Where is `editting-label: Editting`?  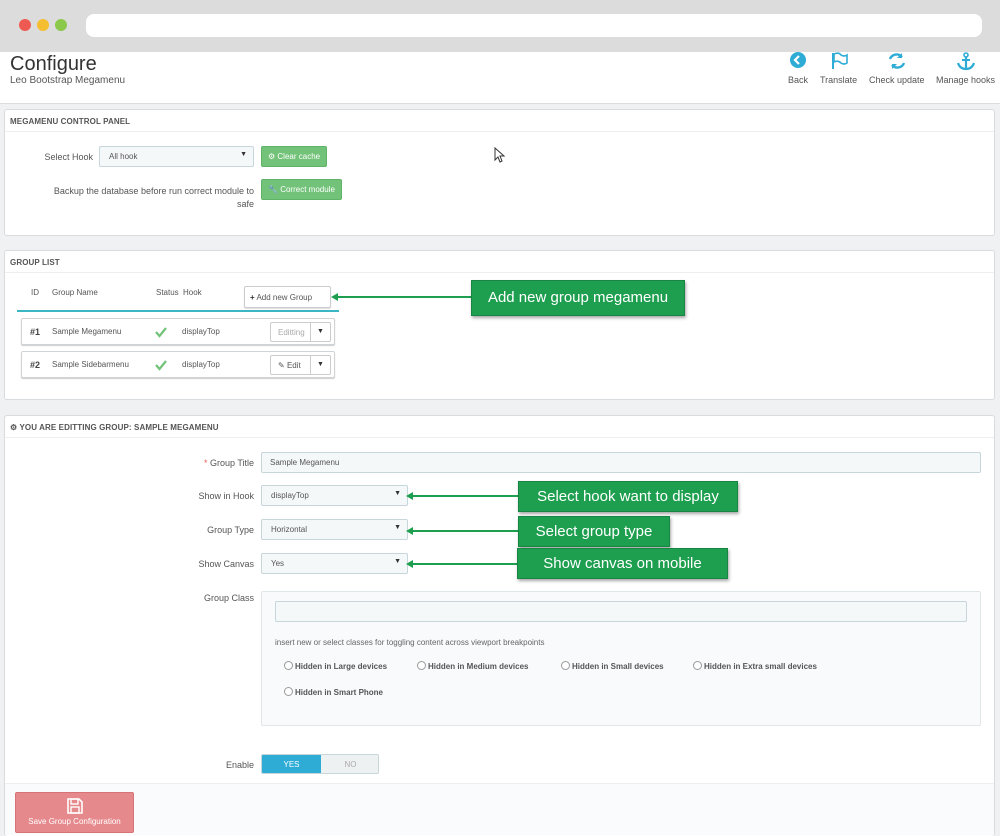
editting-label: Editting is located at coordinates (291, 332).